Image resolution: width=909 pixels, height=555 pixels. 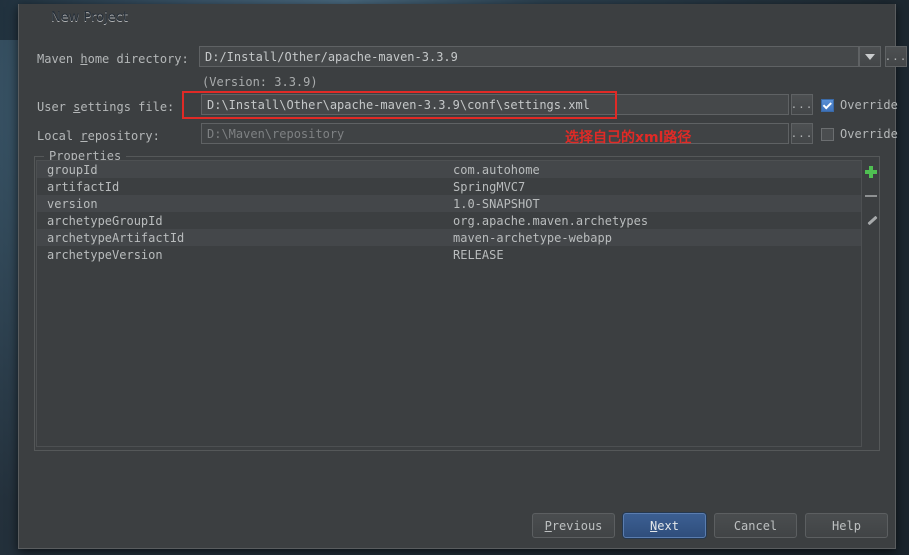 I want to click on pencil-icon, so click(x=871, y=220).